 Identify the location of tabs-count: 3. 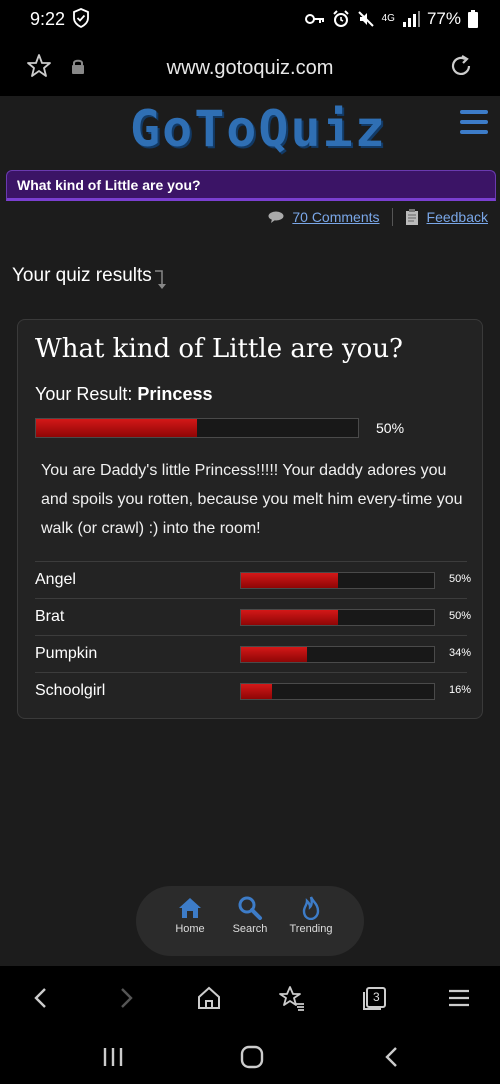
(376, 997).